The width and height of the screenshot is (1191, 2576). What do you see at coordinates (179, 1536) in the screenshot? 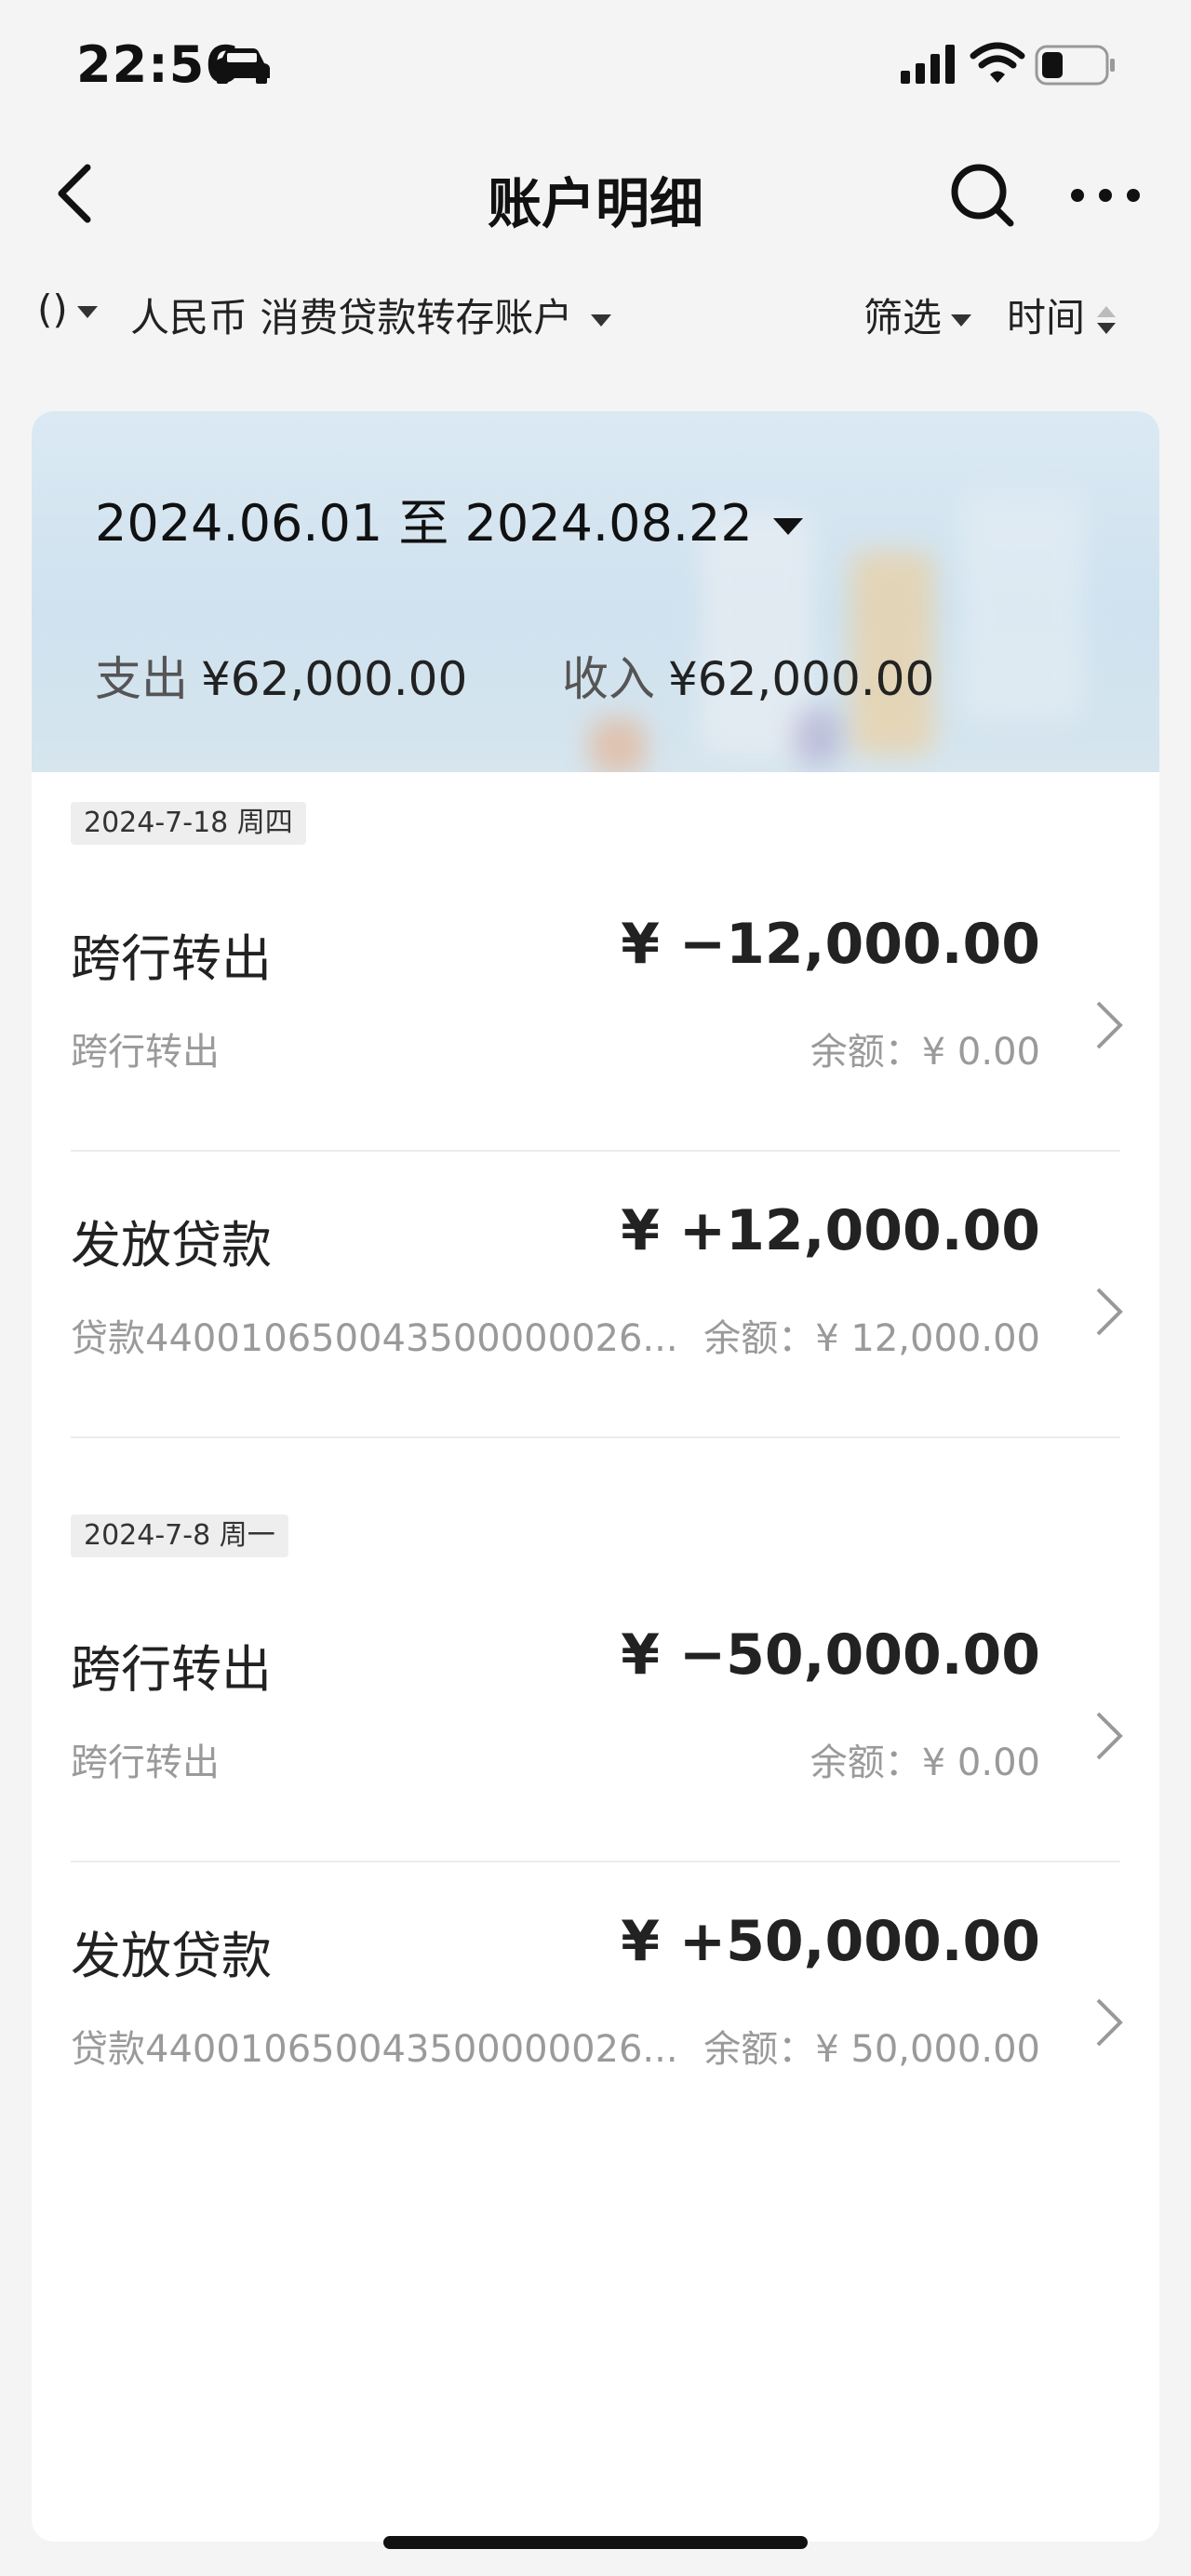
I see `date-badge: 2024-7-8 周一` at bounding box center [179, 1536].